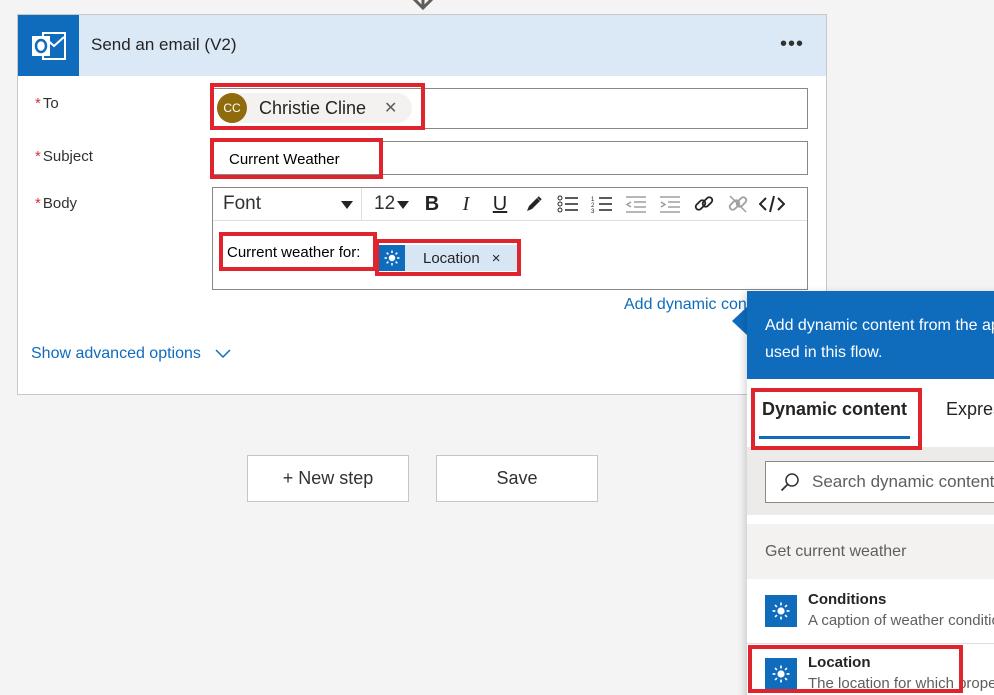 The image size is (994, 695). I want to click on to-input: CC Christie Cline ✕, so click(510, 108).